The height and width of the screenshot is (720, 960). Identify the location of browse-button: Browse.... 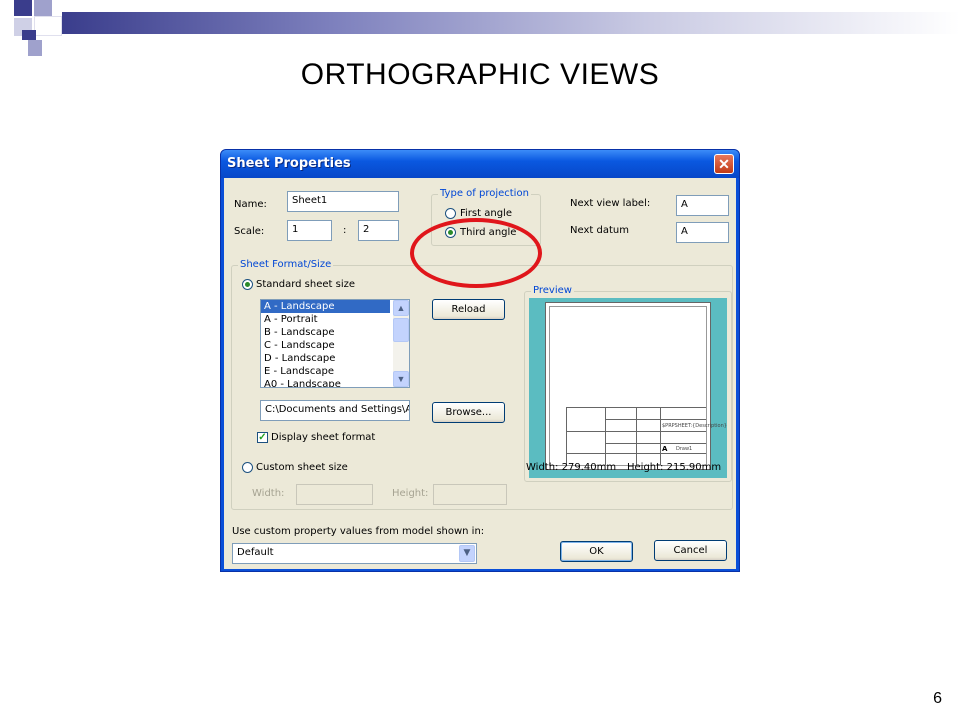
(468, 412).